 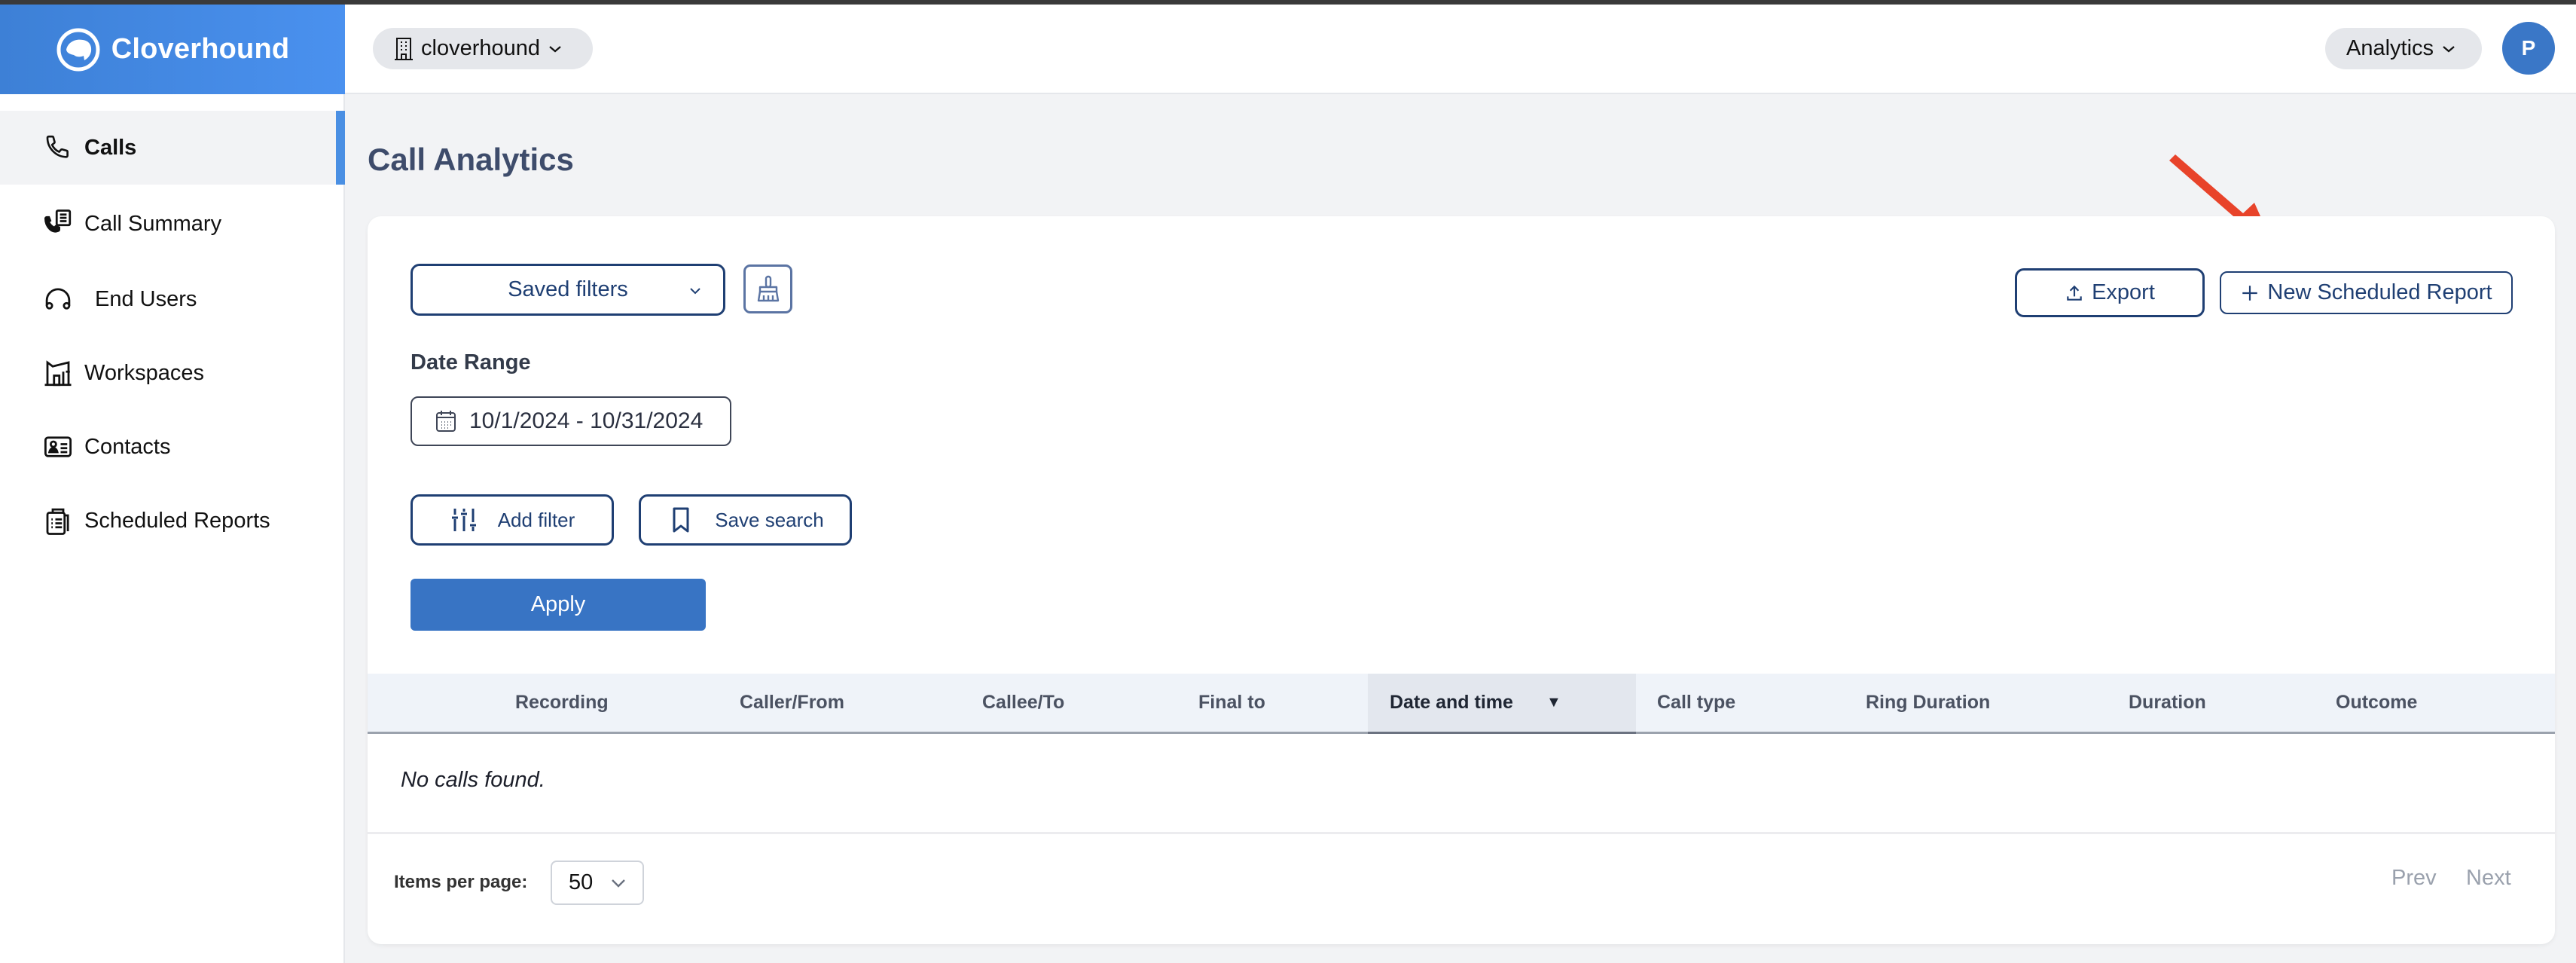 I want to click on page-title: Call Analytics, so click(x=471, y=159).